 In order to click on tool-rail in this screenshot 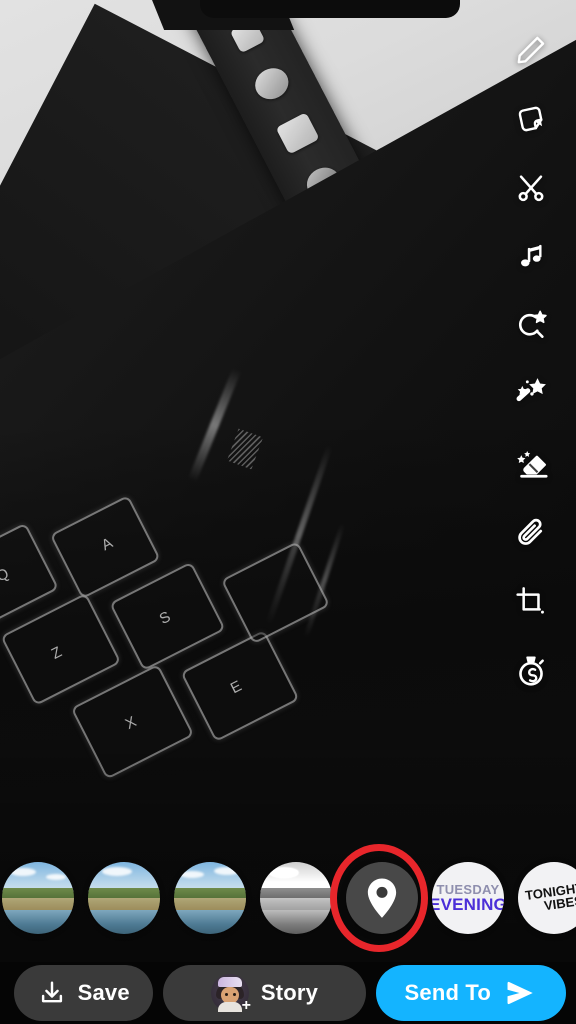, I will do `click(531, 360)`.